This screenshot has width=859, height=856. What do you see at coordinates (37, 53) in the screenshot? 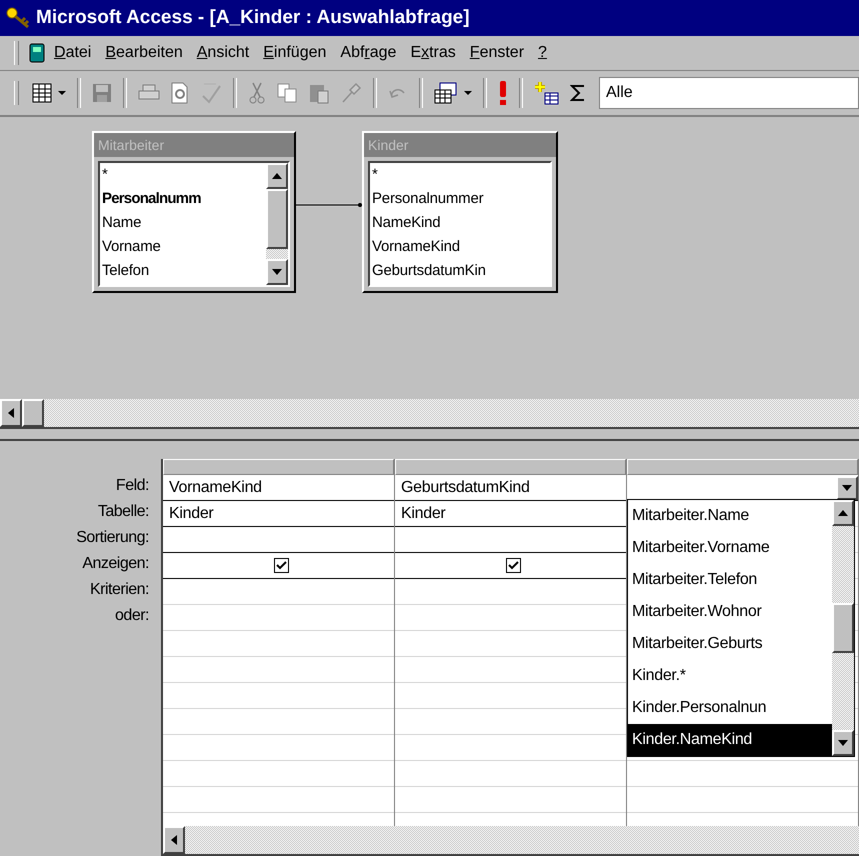
I see `book-icon` at bounding box center [37, 53].